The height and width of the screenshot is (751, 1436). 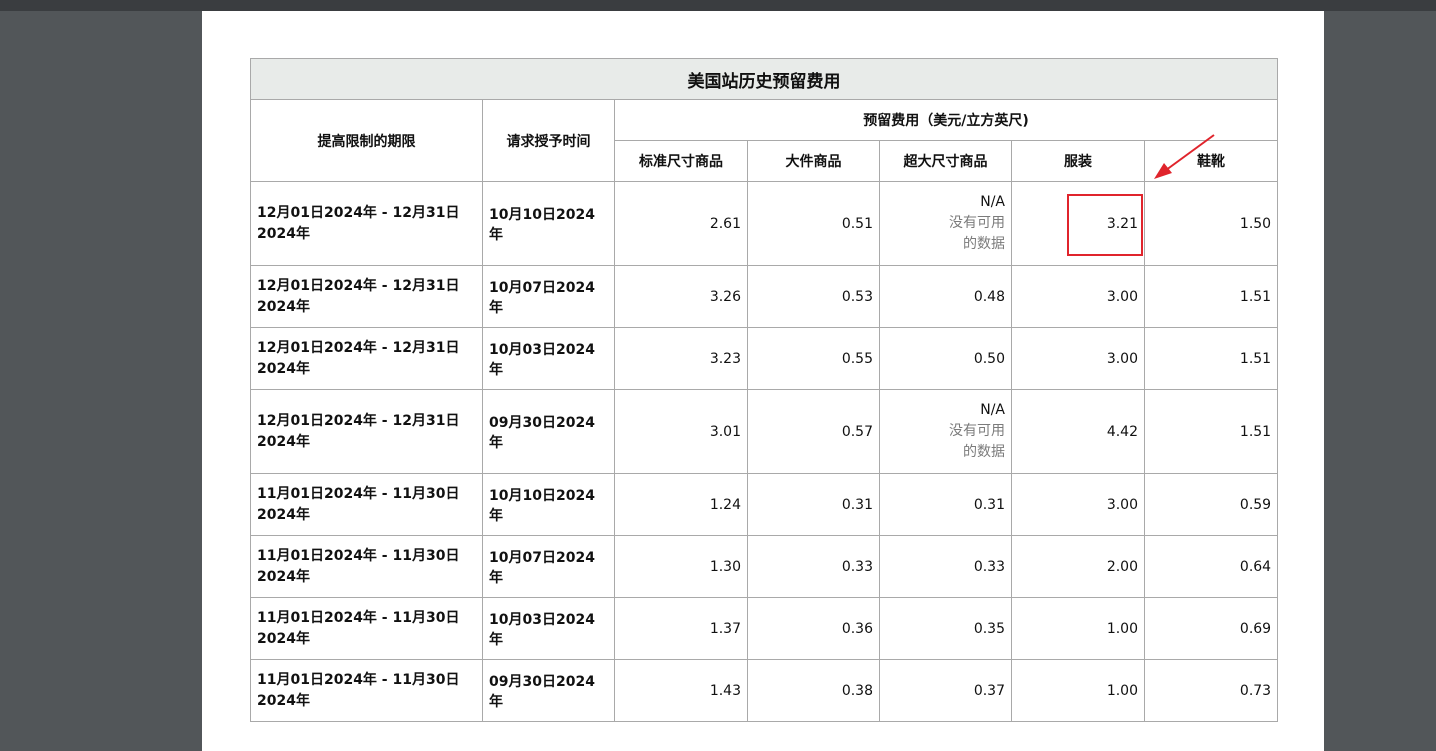 I want to click on oversize-fee-cell: 0.48, so click(x=945, y=296).